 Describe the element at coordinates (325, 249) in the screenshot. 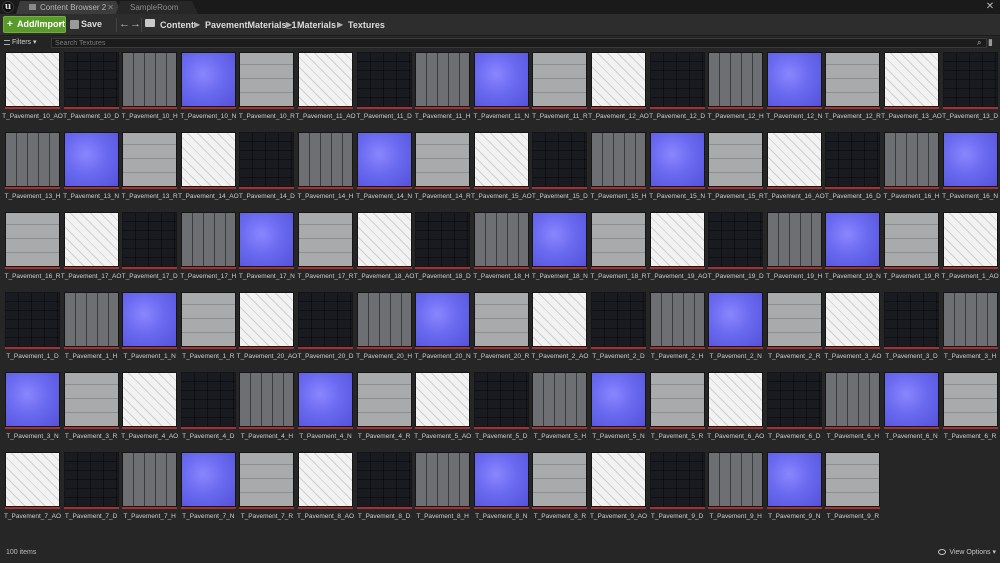

I see `asset-tile: T_Pavement_17_R` at that location.